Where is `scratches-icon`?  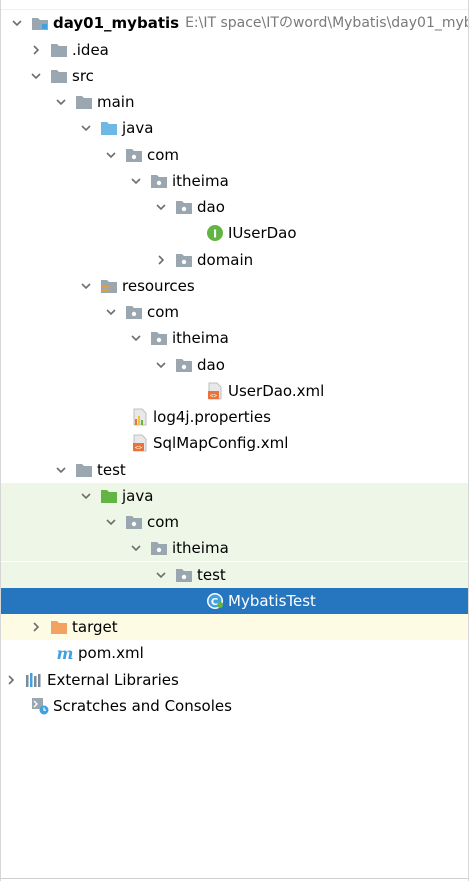
scratches-icon is located at coordinates (40, 706).